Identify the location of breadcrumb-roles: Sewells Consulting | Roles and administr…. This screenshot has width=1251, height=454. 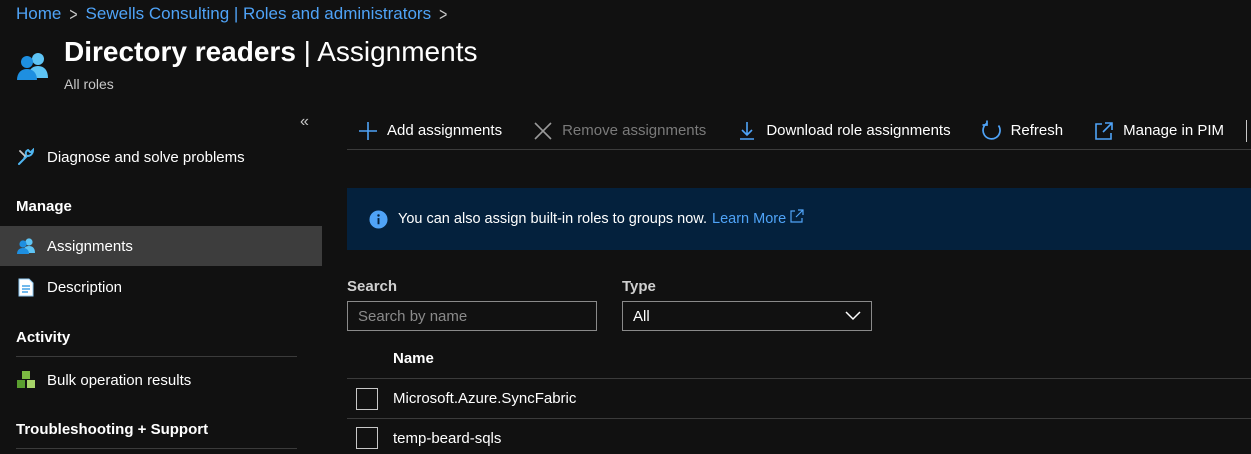
(259, 14).